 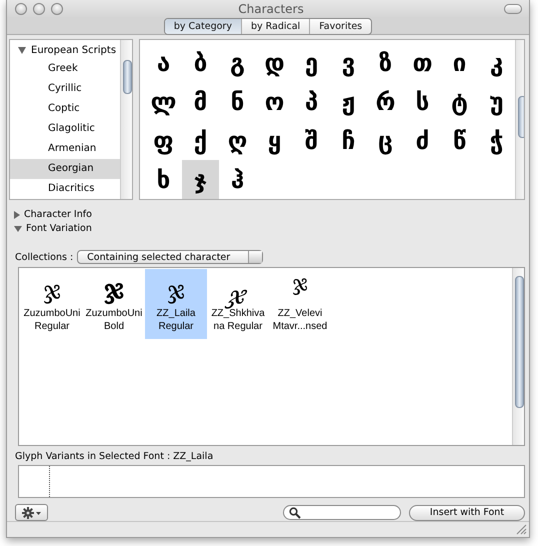 I want to click on category-item: Glagolitic, so click(x=65, y=129).